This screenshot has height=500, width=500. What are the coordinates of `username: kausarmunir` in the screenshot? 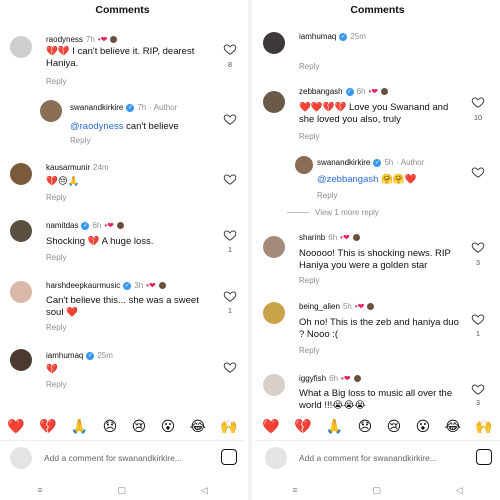 It's located at (68, 167).